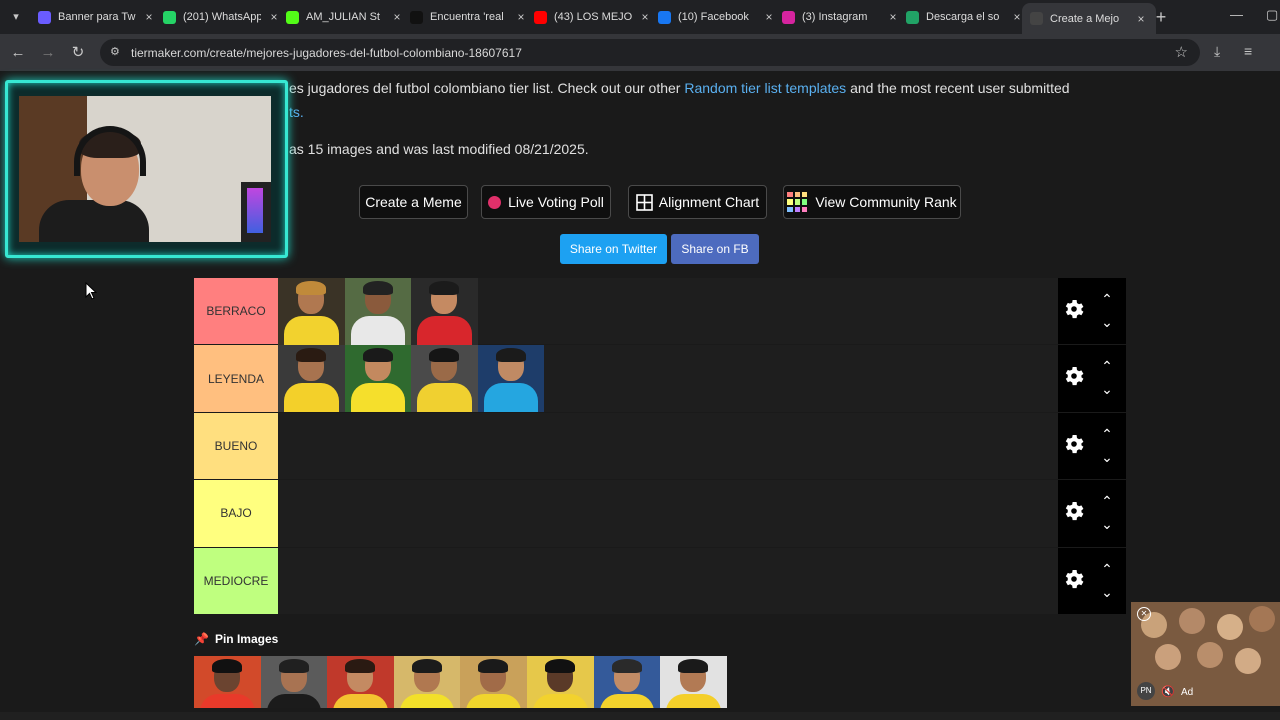  I want to click on record-dot-icon, so click(495, 202).